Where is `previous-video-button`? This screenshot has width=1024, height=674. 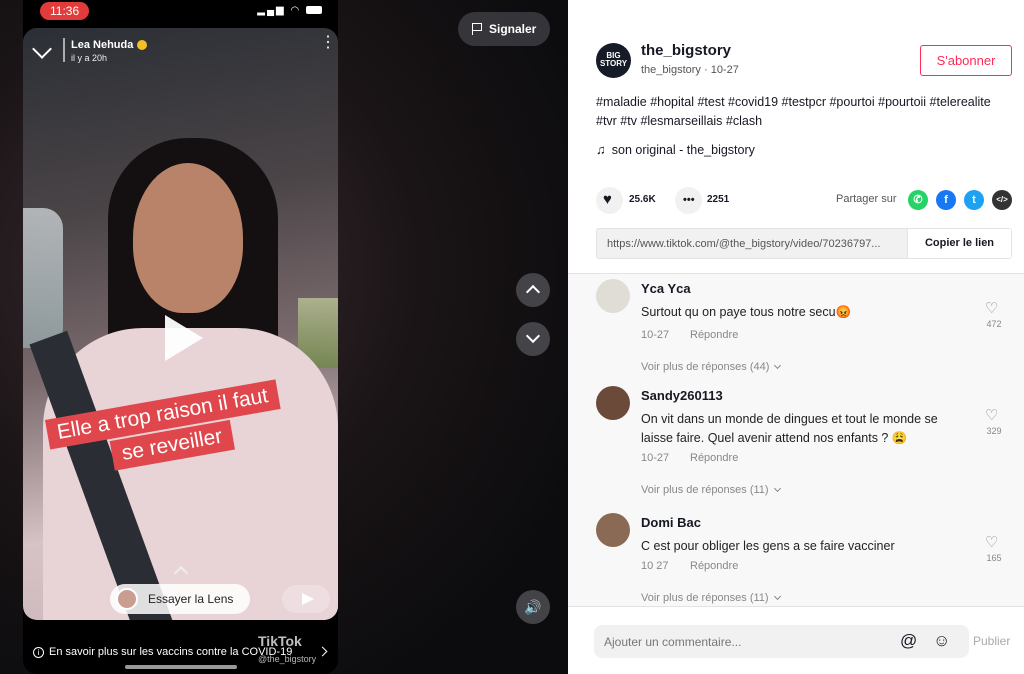 previous-video-button is located at coordinates (533, 290).